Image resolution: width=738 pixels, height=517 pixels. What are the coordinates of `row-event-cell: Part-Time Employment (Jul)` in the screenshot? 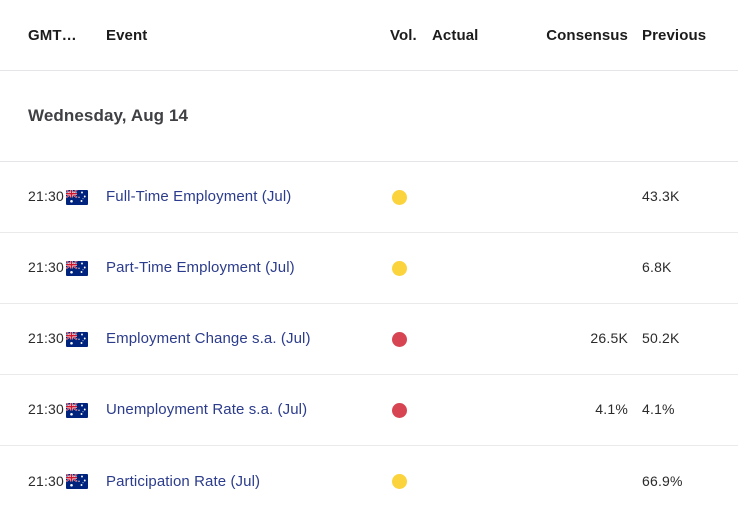 It's located at (246, 268).